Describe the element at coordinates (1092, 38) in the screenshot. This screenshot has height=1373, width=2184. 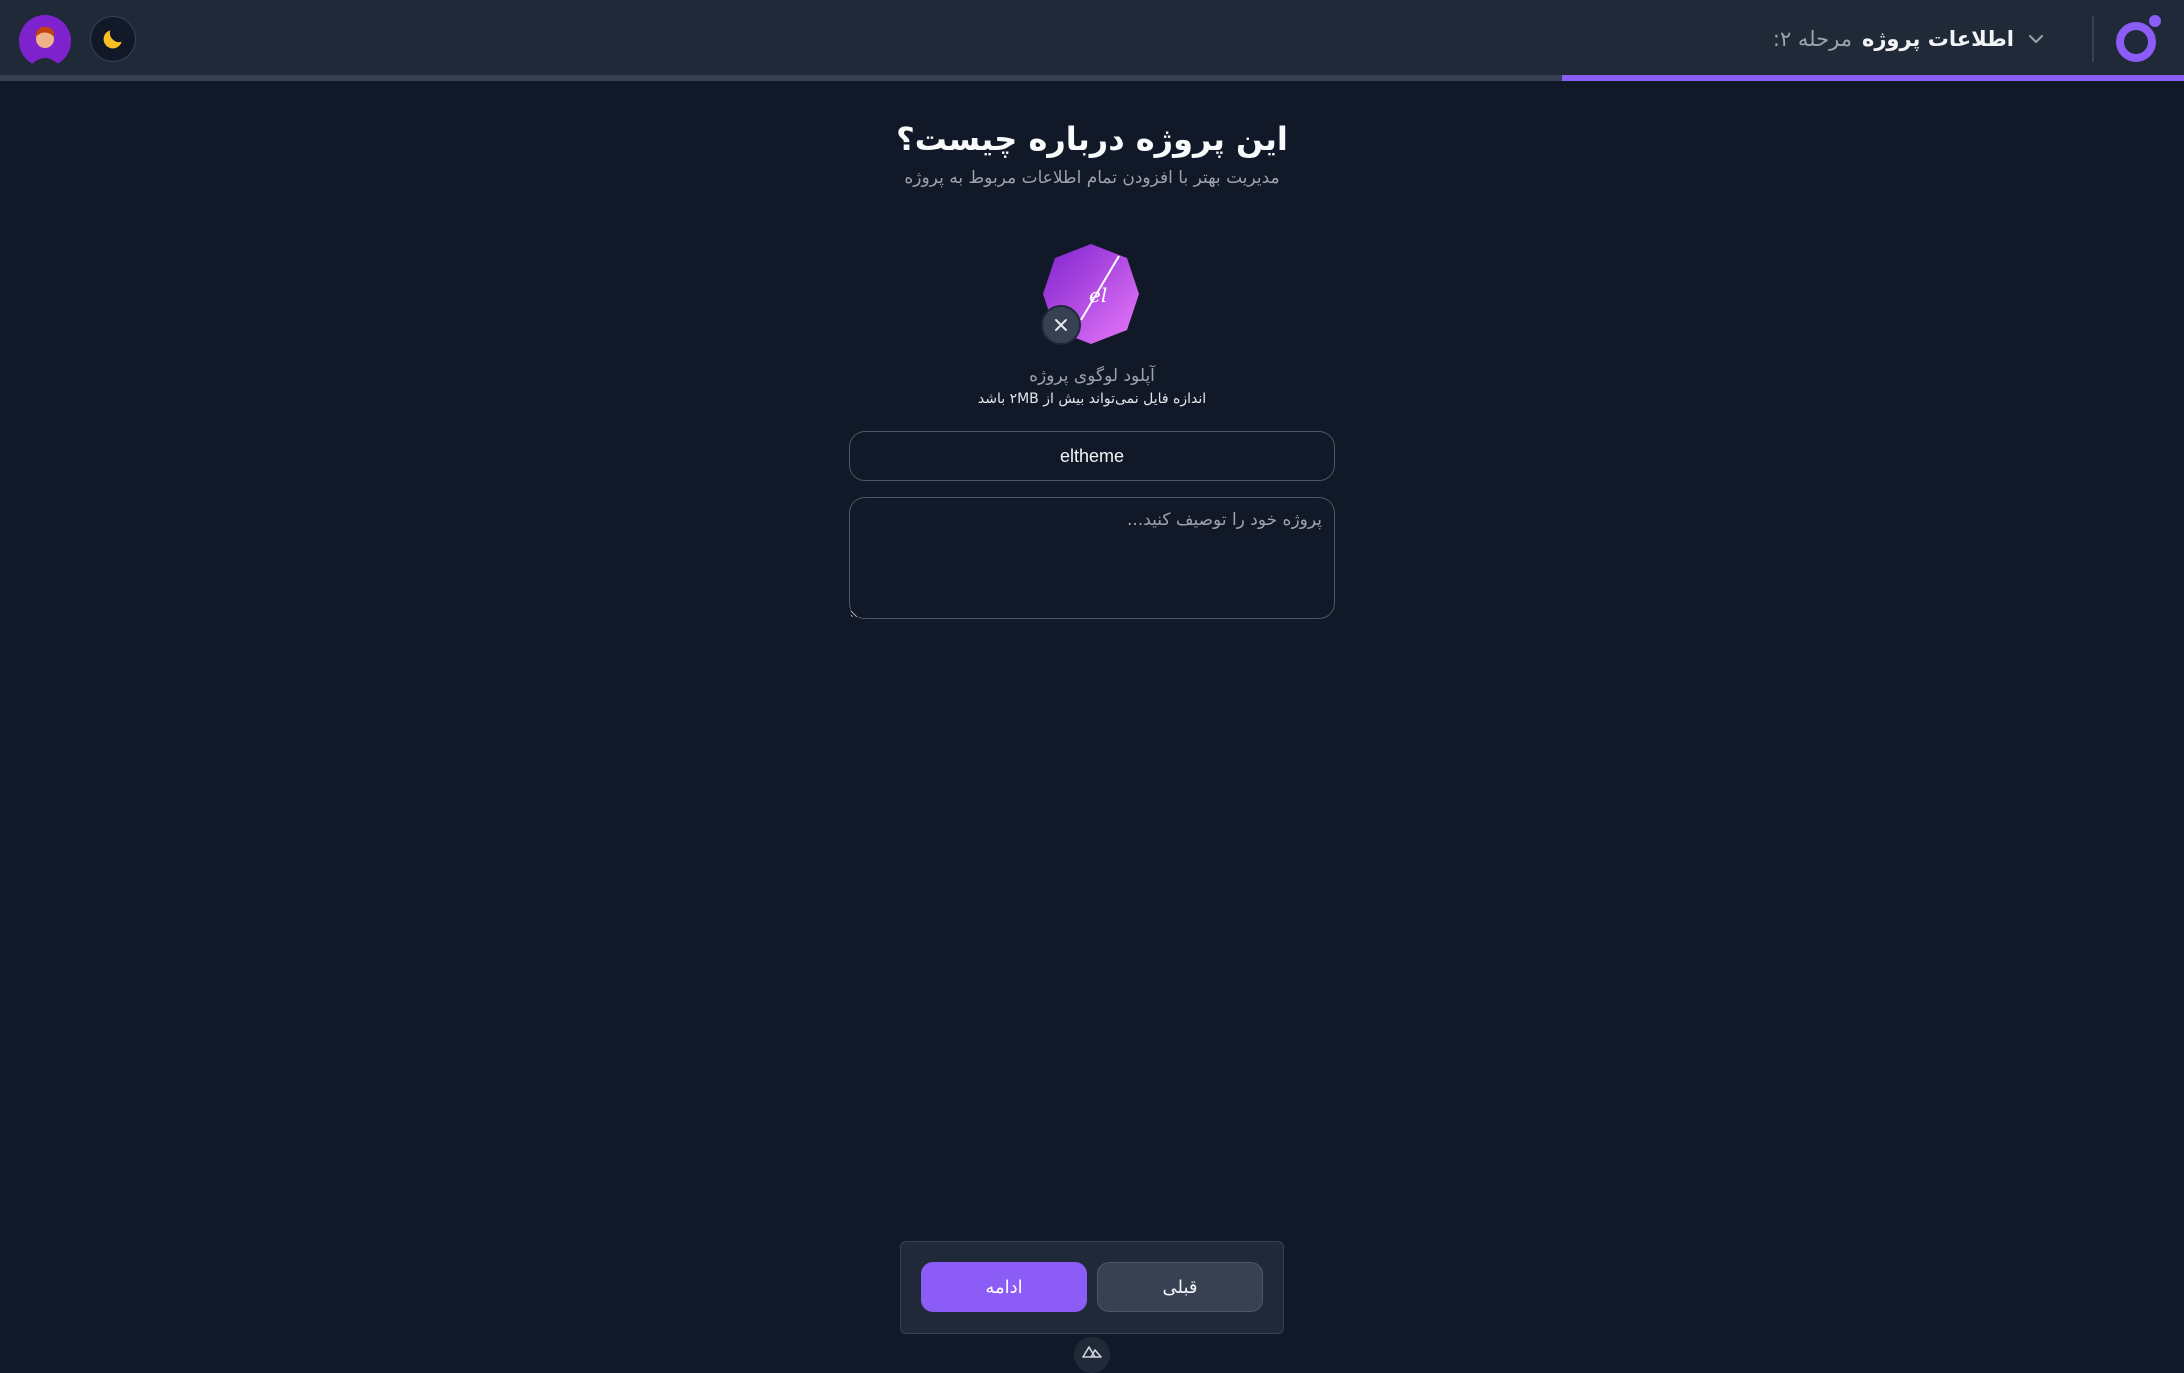
I see `top-bar: مرحله ۲: اطلاعات پروژه` at that location.